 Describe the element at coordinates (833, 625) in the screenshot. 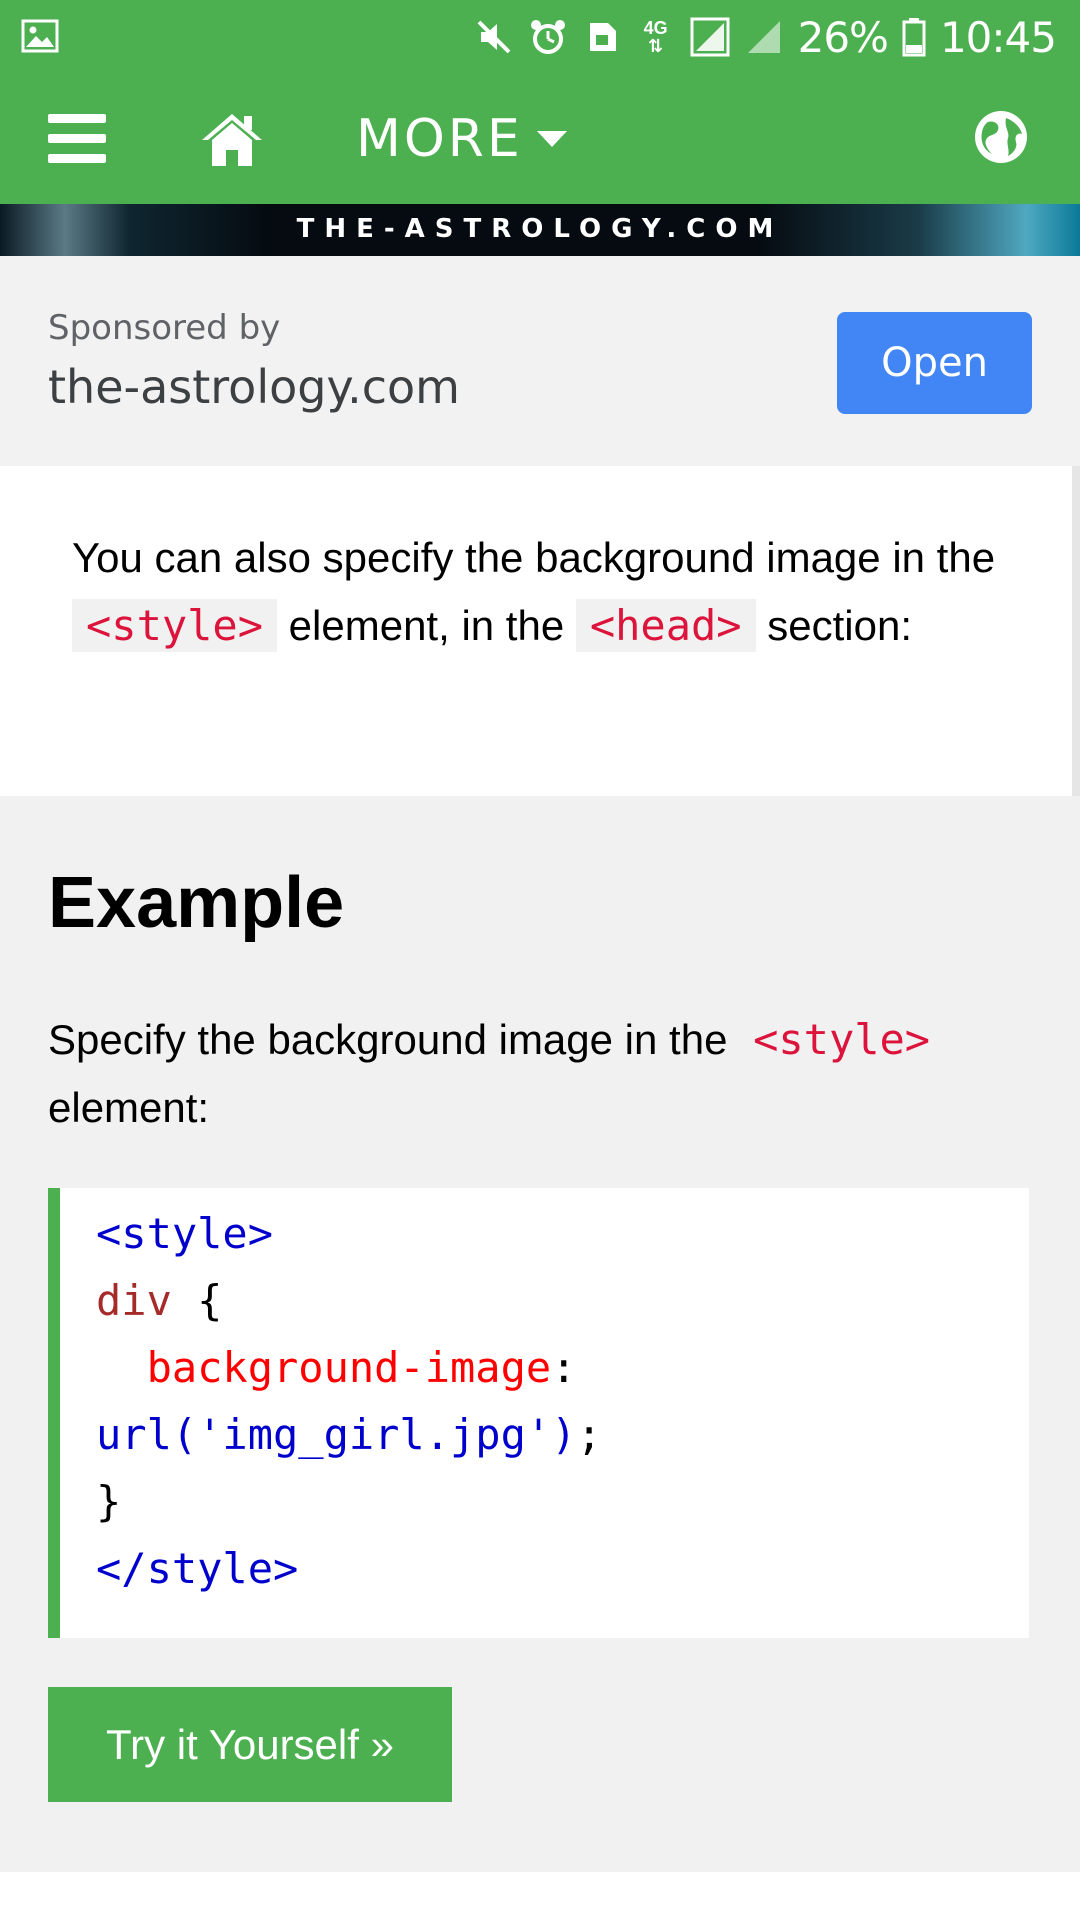

I see `intro-text-3: section:` at that location.